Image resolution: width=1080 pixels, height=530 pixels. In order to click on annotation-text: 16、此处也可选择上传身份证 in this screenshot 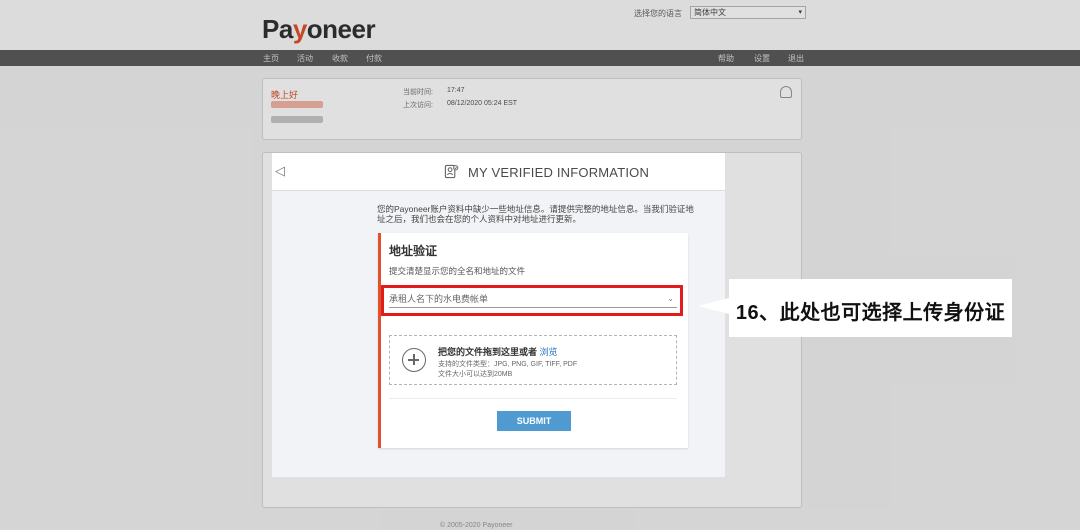, I will do `click(870, 313)`.